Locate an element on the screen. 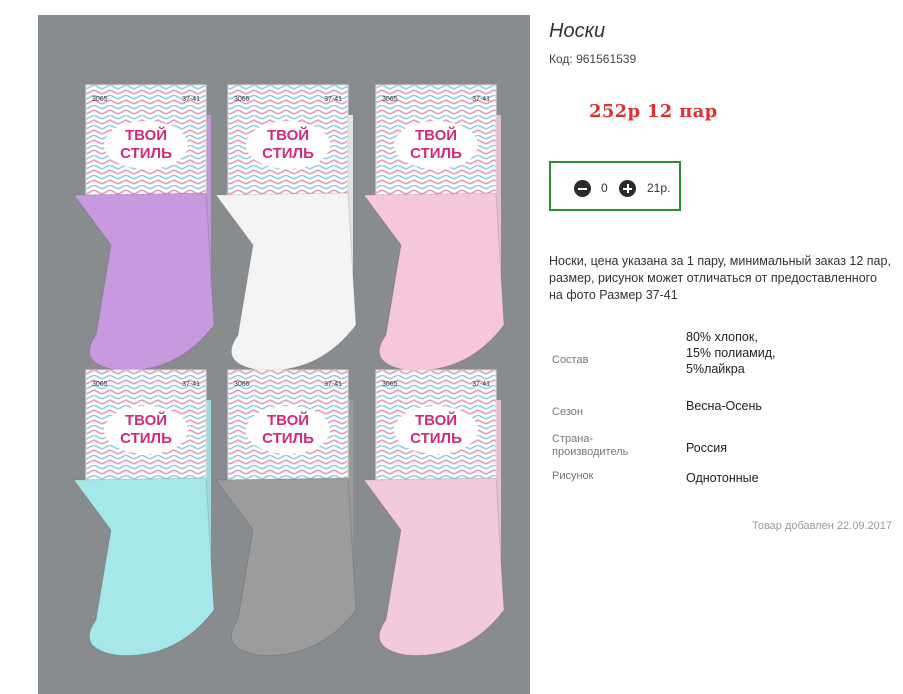 The height and width of the screenshot is (694, 903). product-title: Носки is located at coordinates (577, 31).